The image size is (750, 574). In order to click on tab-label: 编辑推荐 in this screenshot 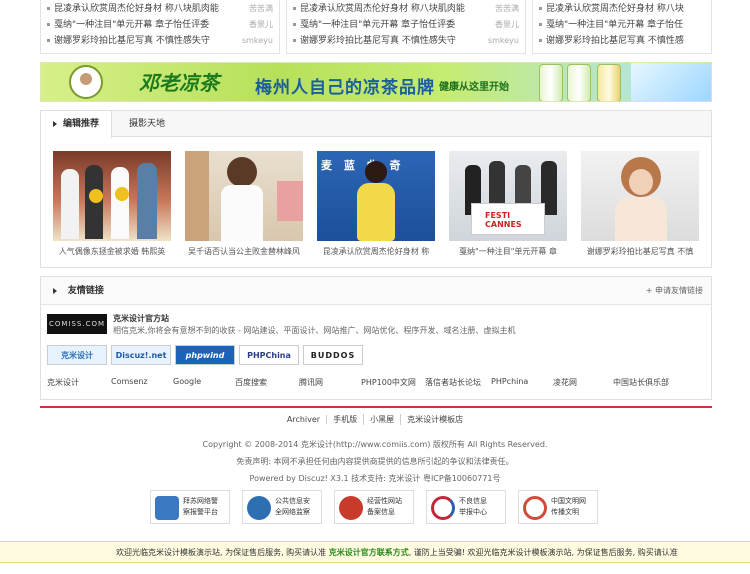, I will do `click(81, 124)`.